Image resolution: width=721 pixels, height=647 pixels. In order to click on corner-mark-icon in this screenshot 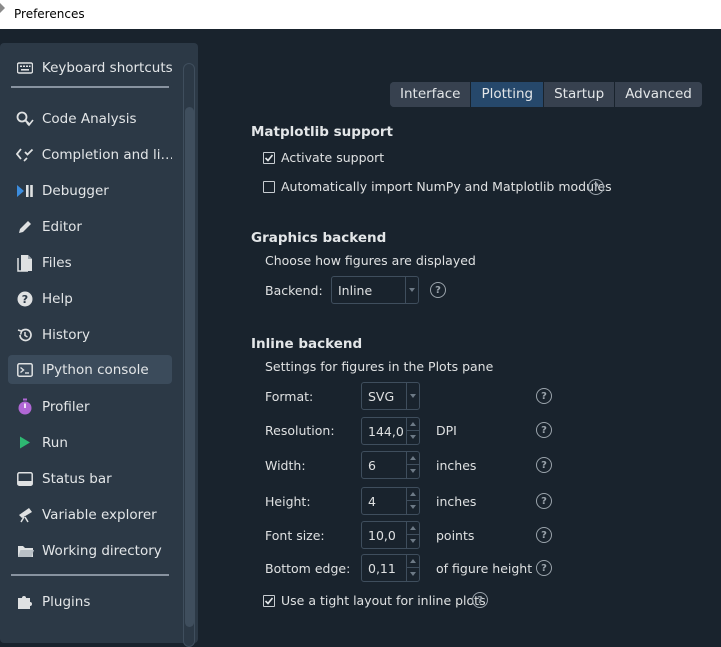, I will do `click(2, 8)`.